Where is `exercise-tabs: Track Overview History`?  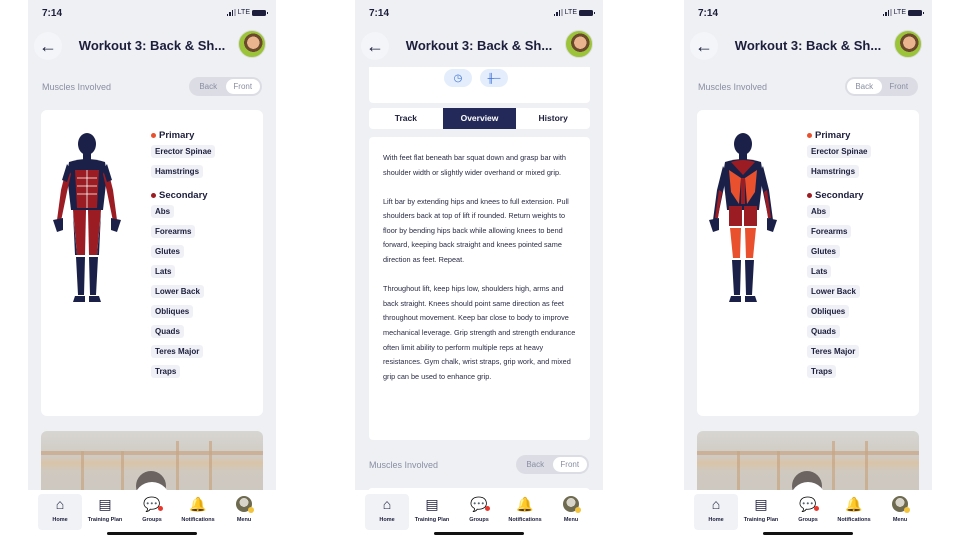 exercise-tabs: Track Overview History is located at coordinates (479, 118).